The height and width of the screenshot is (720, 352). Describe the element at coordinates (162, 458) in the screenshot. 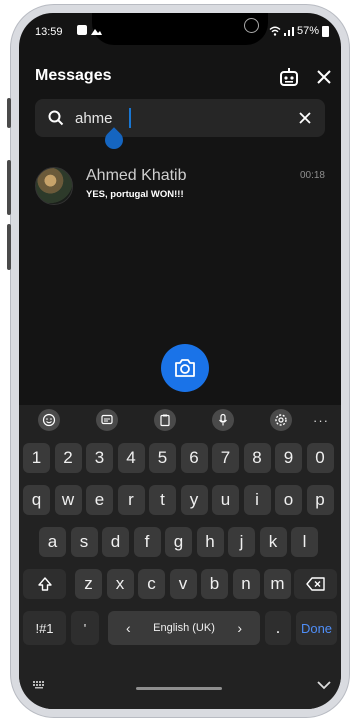

I see `key-5: 5` at that location.